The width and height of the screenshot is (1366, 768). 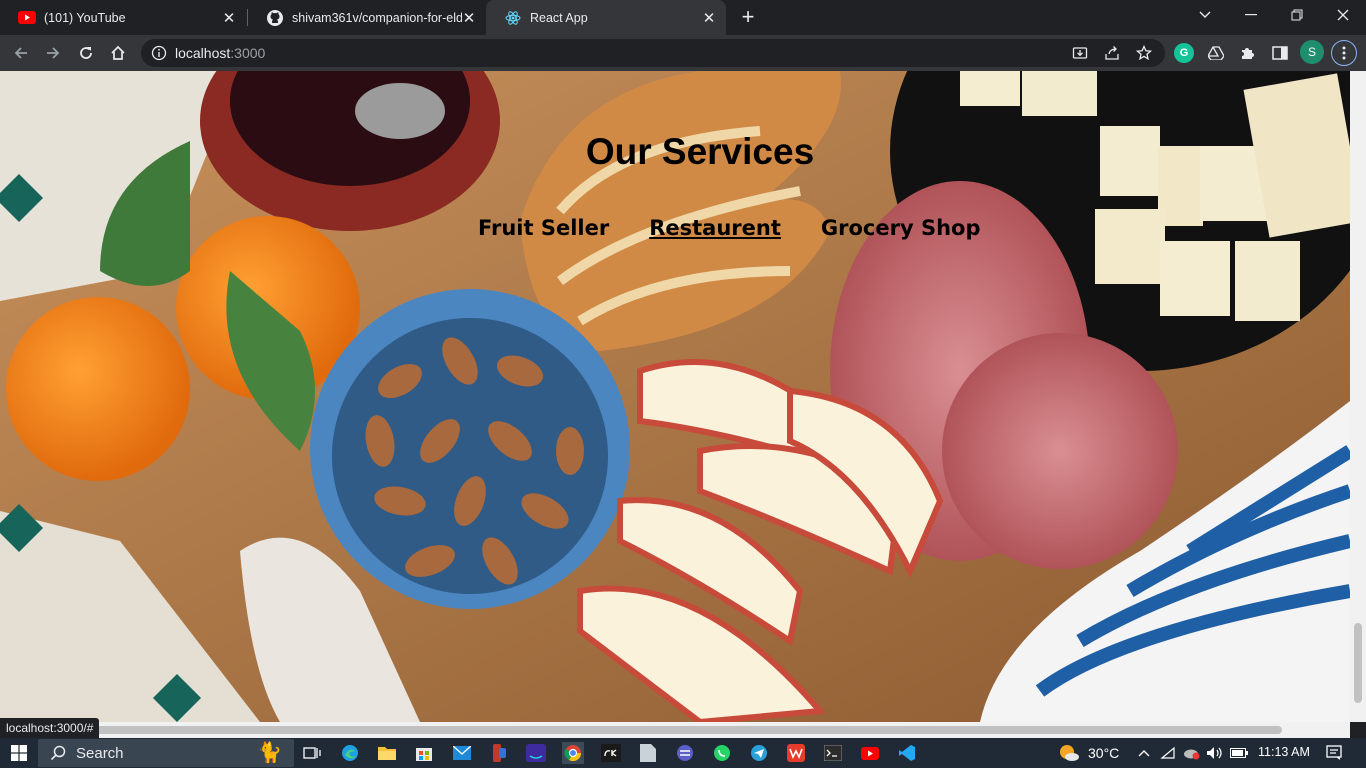 I want to click on more-vertical-icon, so click(x=1344, y=53).